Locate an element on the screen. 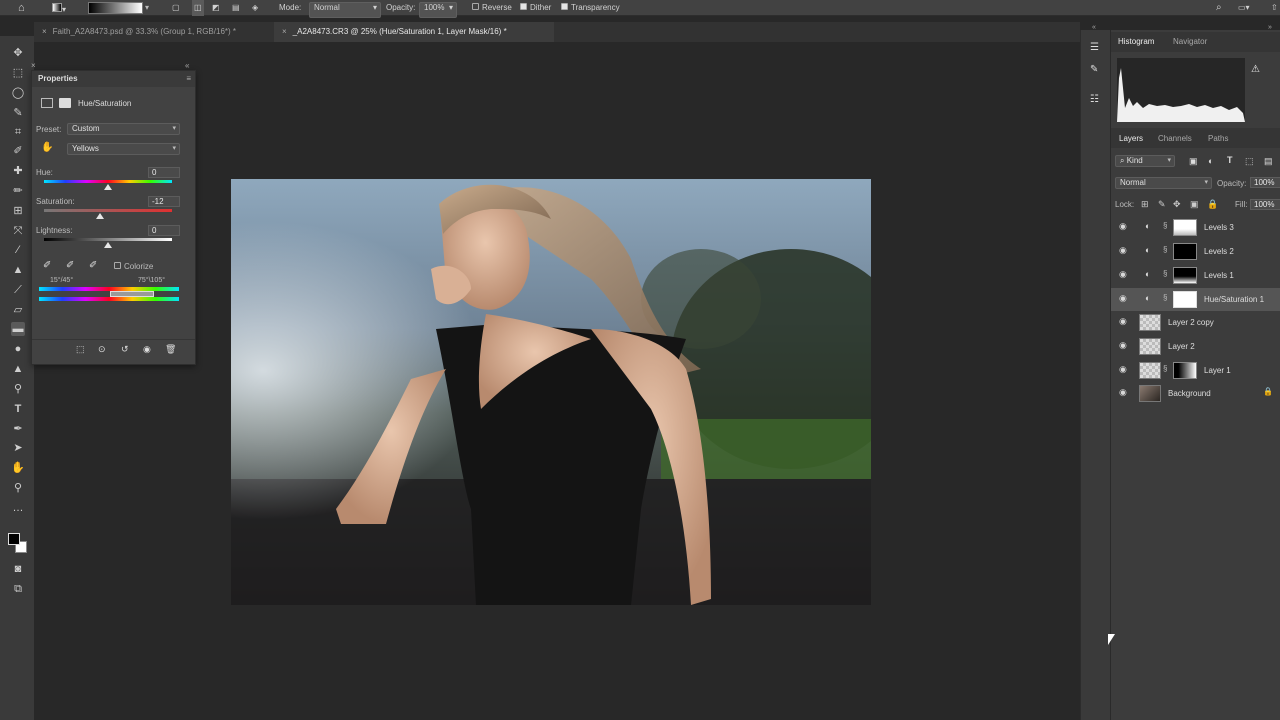  type-tool-icon: T is located at coordinates (18, 409).